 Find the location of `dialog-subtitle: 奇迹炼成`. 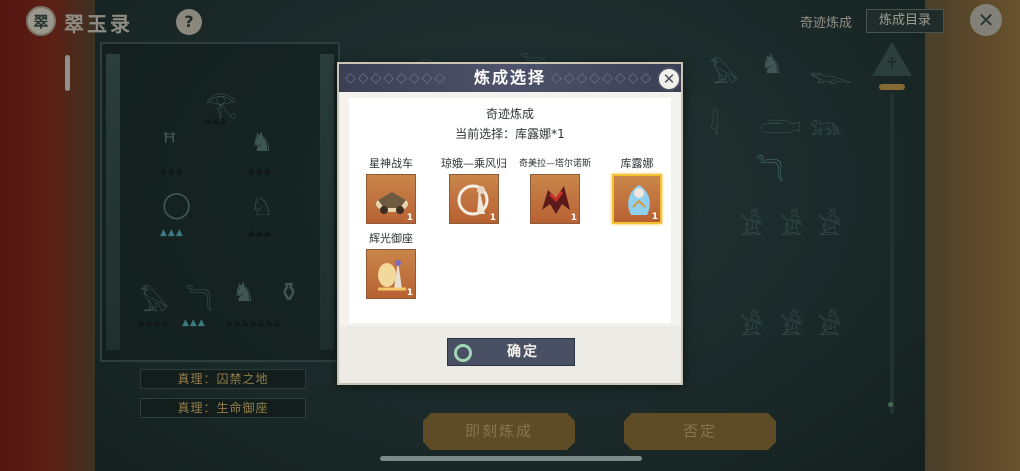

dialog-subtitle: 奇迹炼成 is located at coordinates (509, 114).